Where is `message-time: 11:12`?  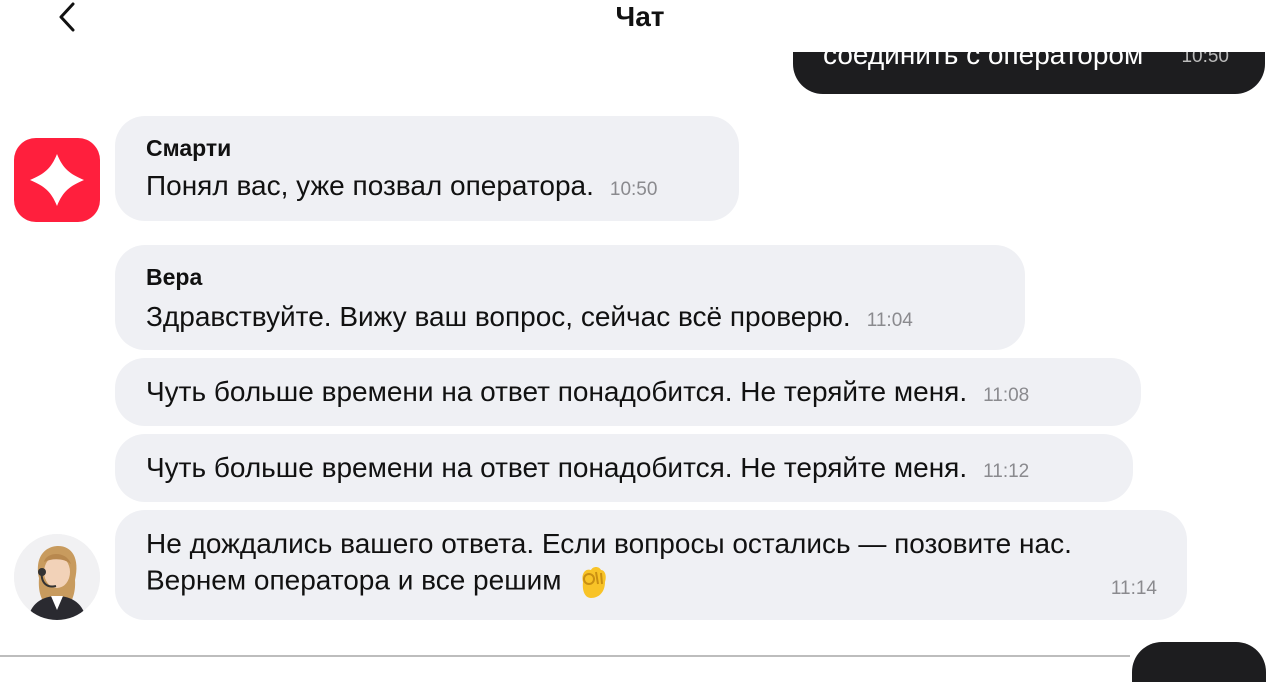
message-time: 11:12 is located at coordinates (1006, 471).